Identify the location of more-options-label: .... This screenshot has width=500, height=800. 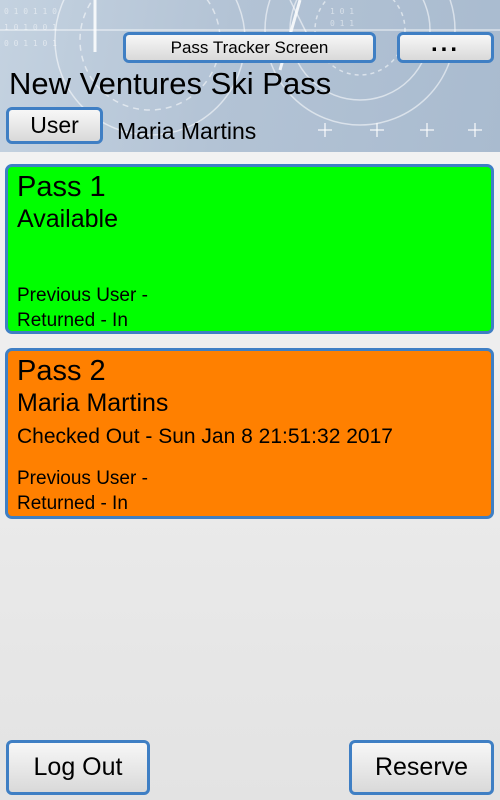
(445, 43).